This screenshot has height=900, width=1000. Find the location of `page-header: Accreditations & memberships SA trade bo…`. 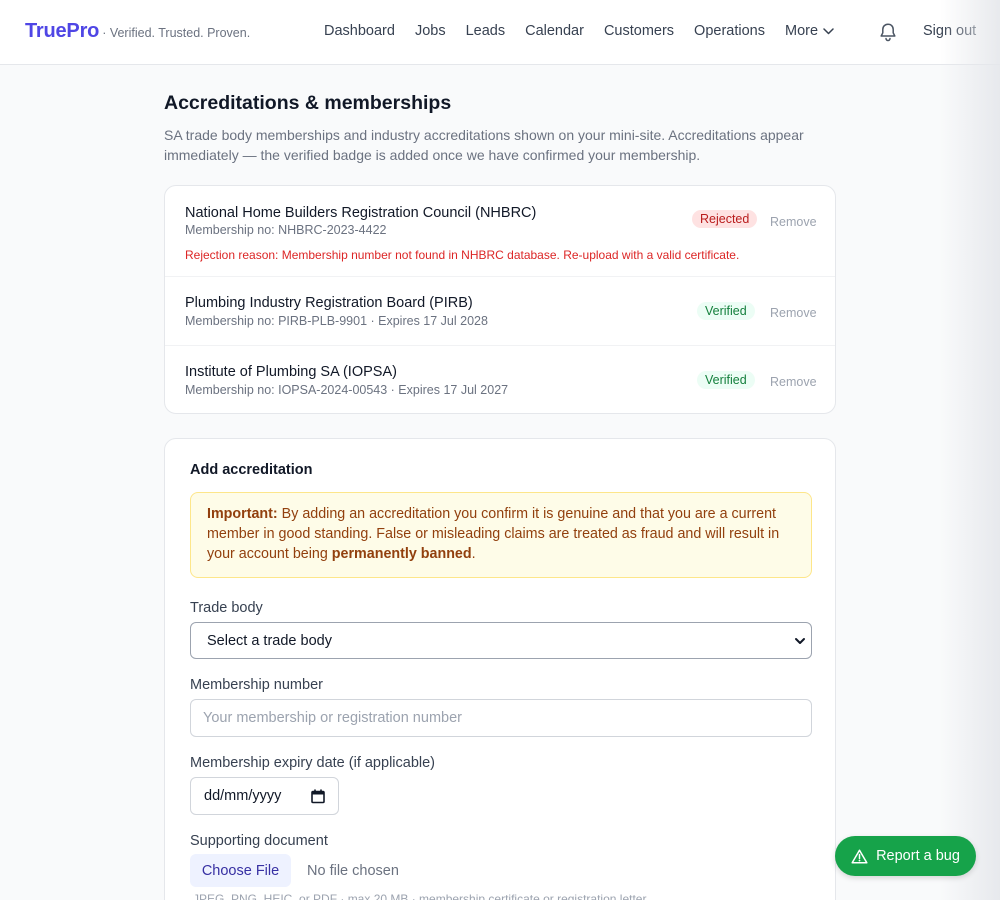

page-header: Accreditations & memberships SA trade bo… is located at coordinates (500, 128).